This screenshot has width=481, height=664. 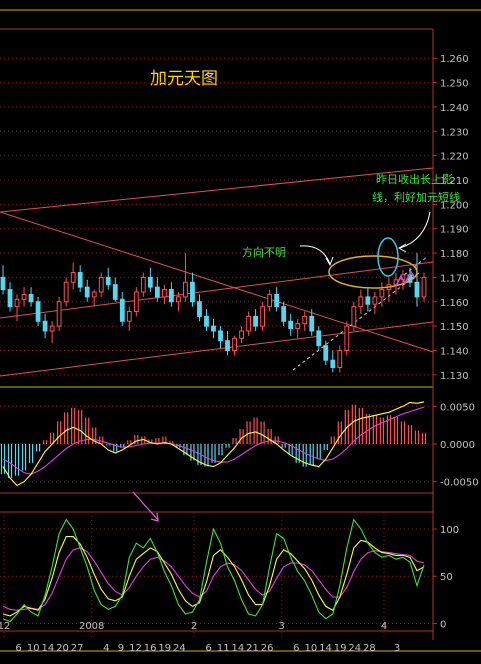 I want to click on main-y-tick-label: 1.220, so click(x=454, y=157).